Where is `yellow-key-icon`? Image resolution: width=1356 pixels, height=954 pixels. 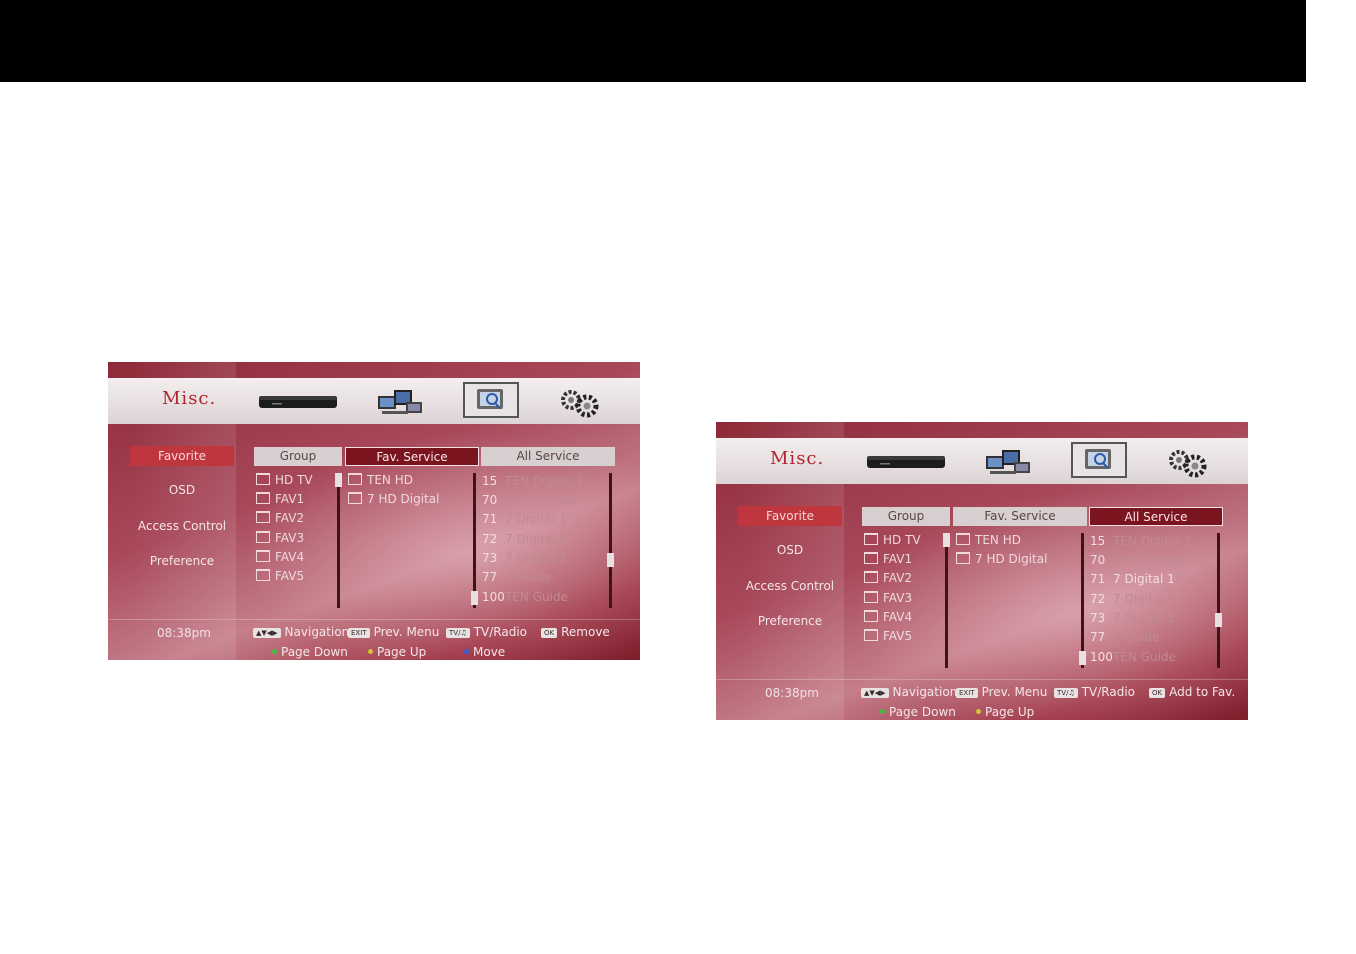 yellow-key-icon is located at coordinates (370, 651).